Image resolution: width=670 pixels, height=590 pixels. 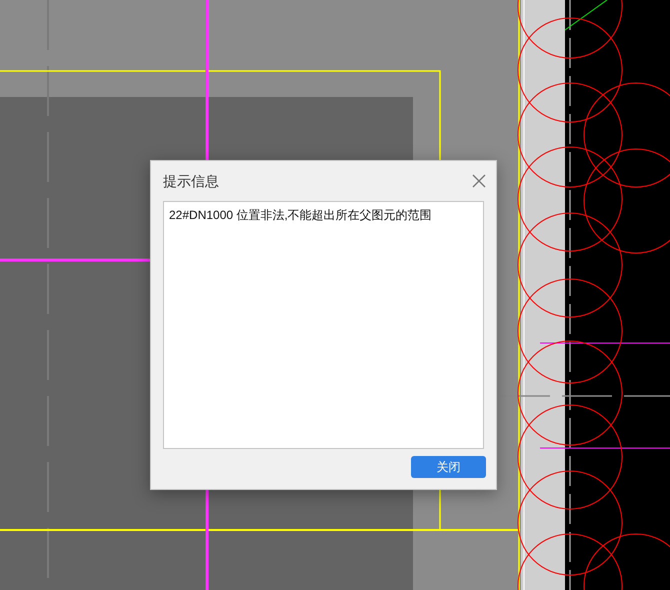 What do you see at coordinates (448, 467) in the screenshot?
I see `close-button: 关闭` at bounding box center [448, 467].